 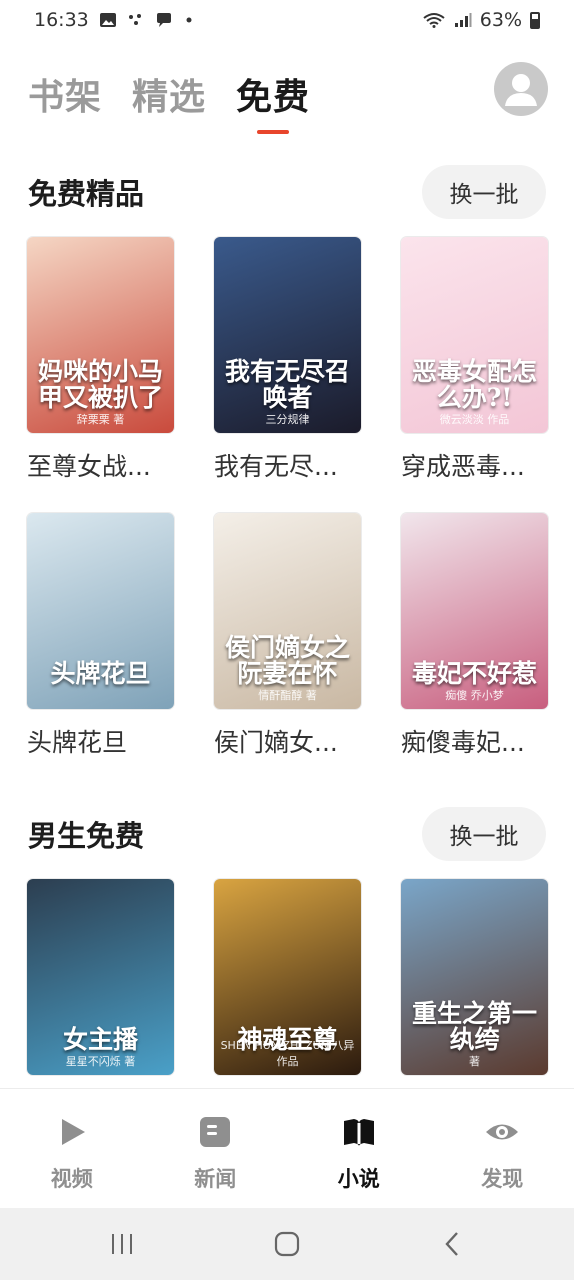 I want to click on system-nav-bar, so click(x=287, y=1244).